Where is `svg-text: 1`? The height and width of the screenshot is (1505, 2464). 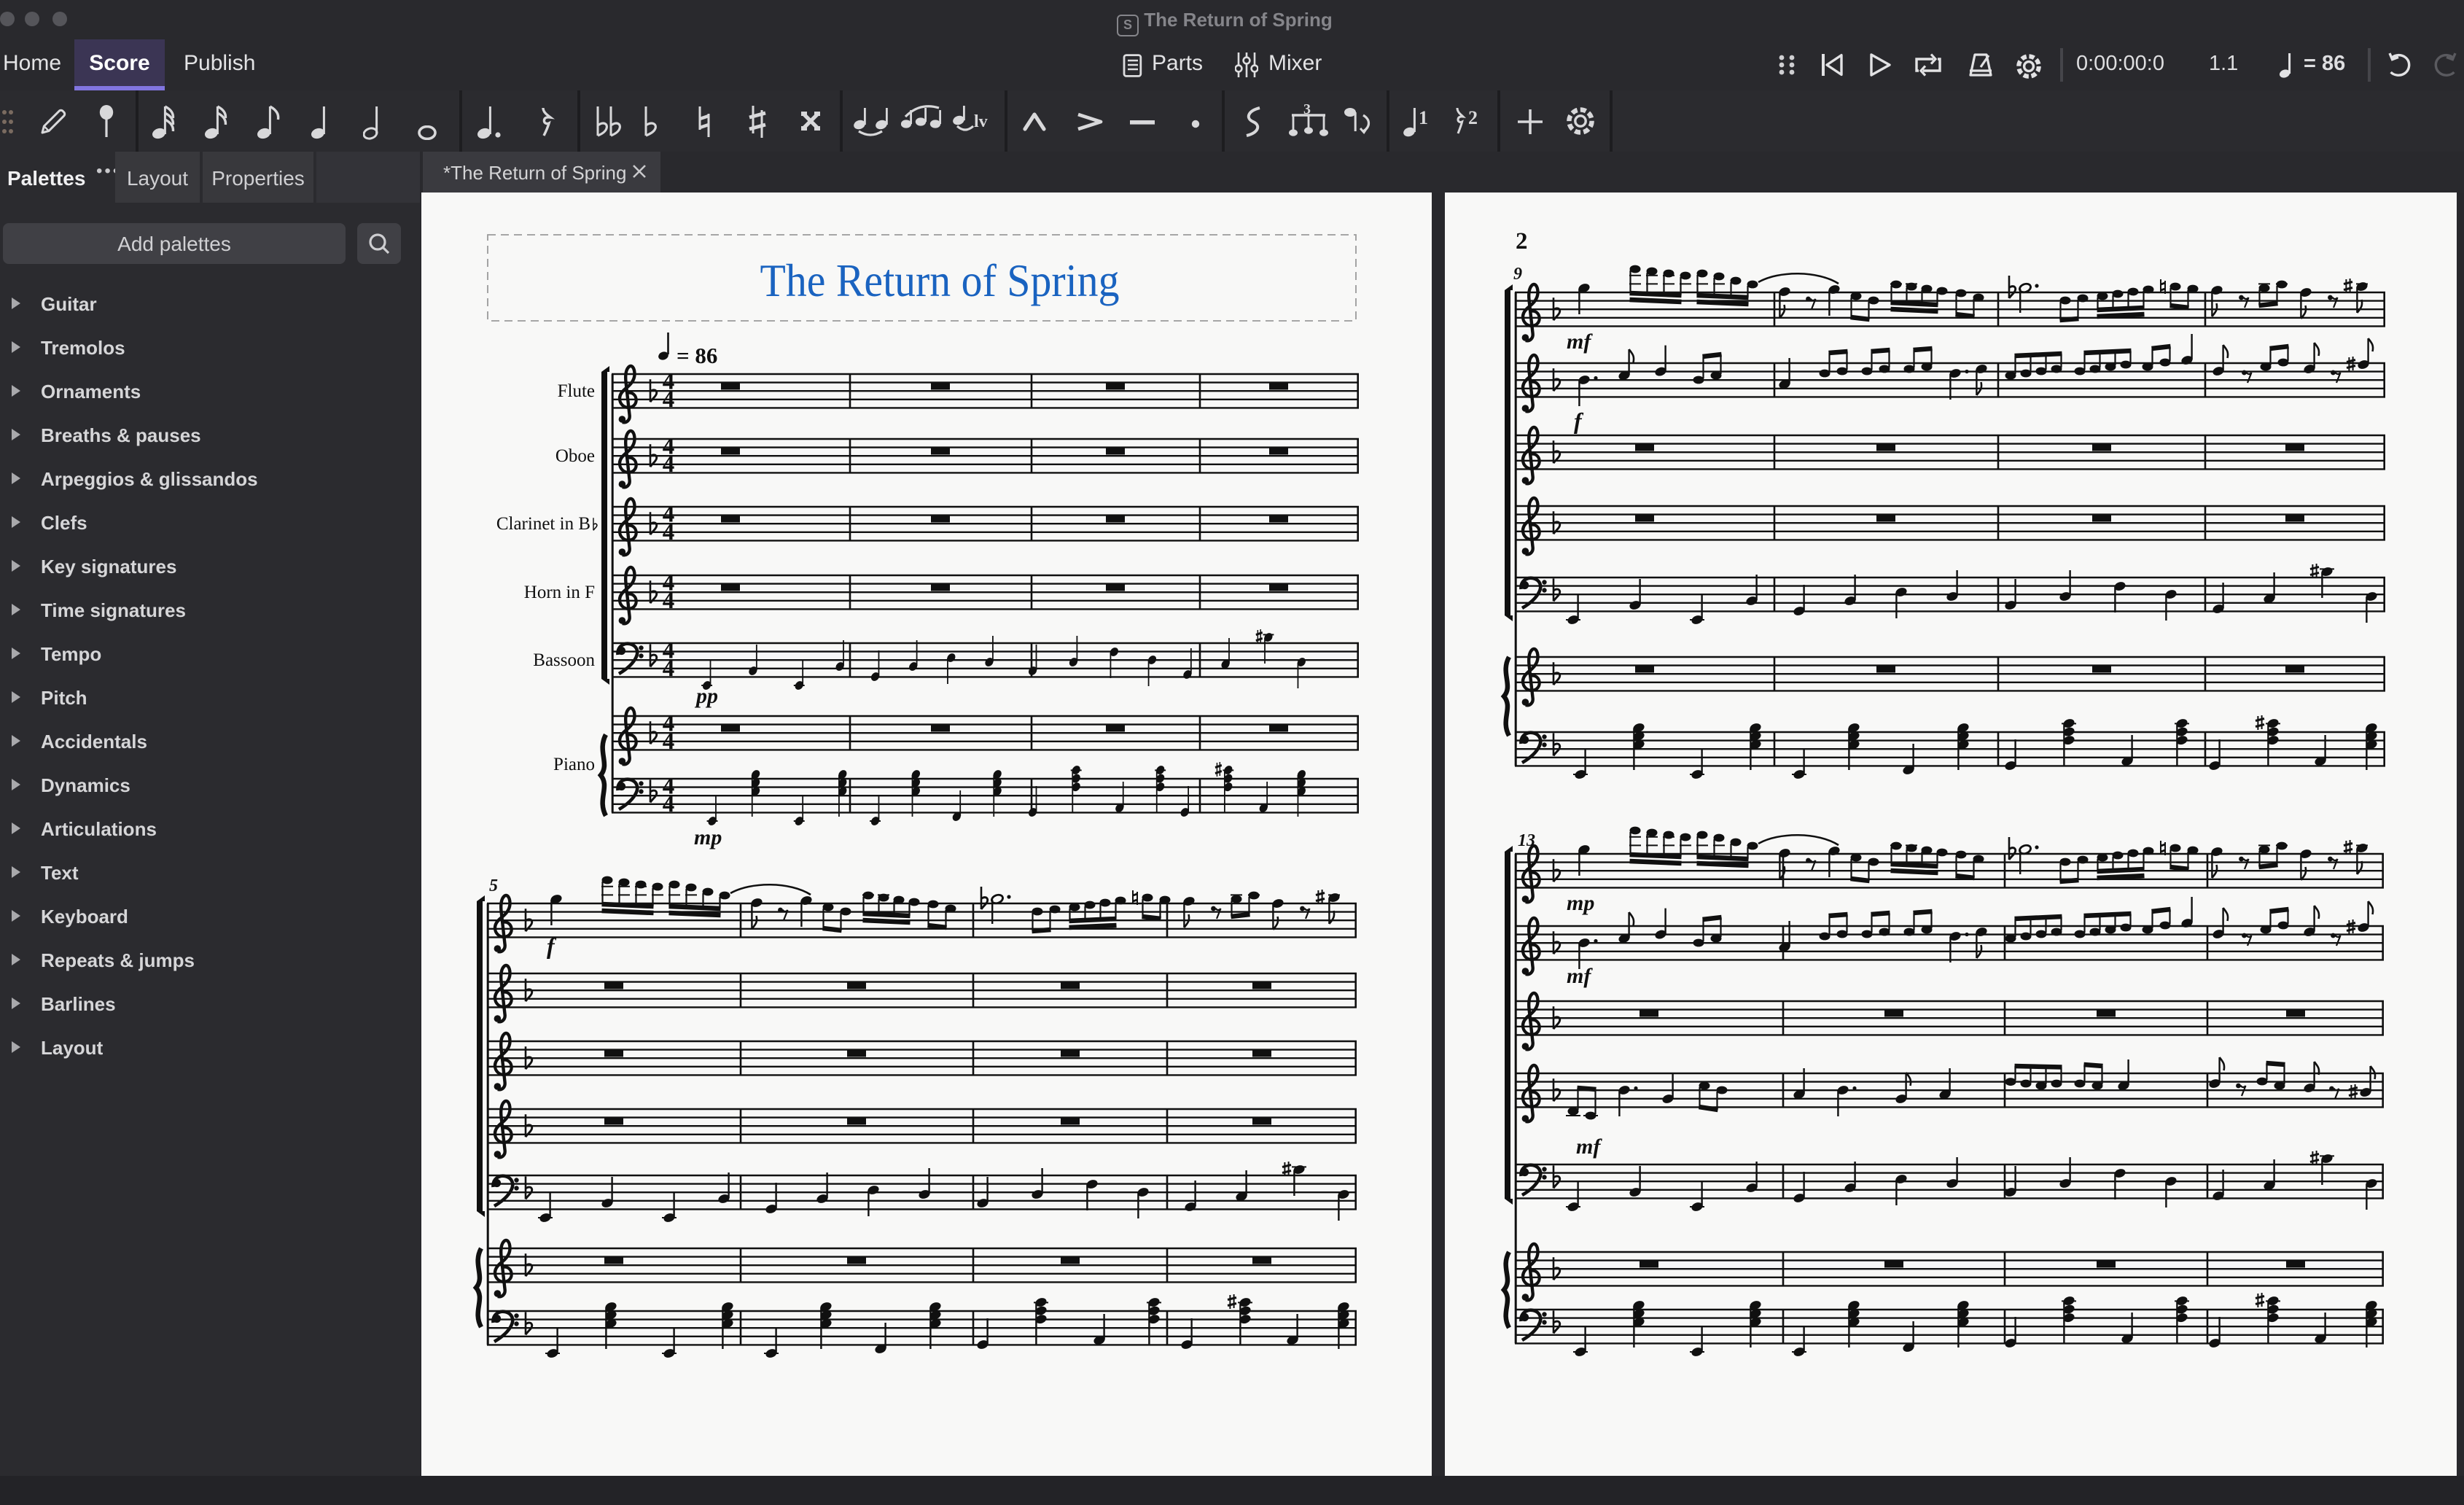
svg-text: 1 is located at coordinates (1423, 117).